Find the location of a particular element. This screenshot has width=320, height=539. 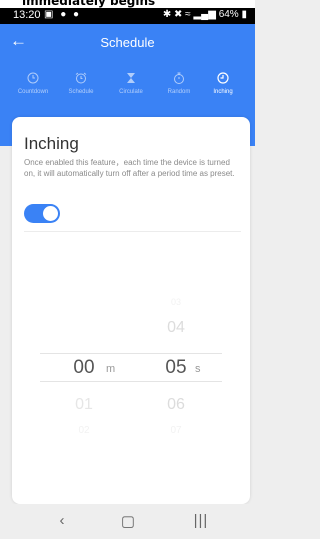

truncated-top-banner: immediately begins is located at coordinates (127, 4).